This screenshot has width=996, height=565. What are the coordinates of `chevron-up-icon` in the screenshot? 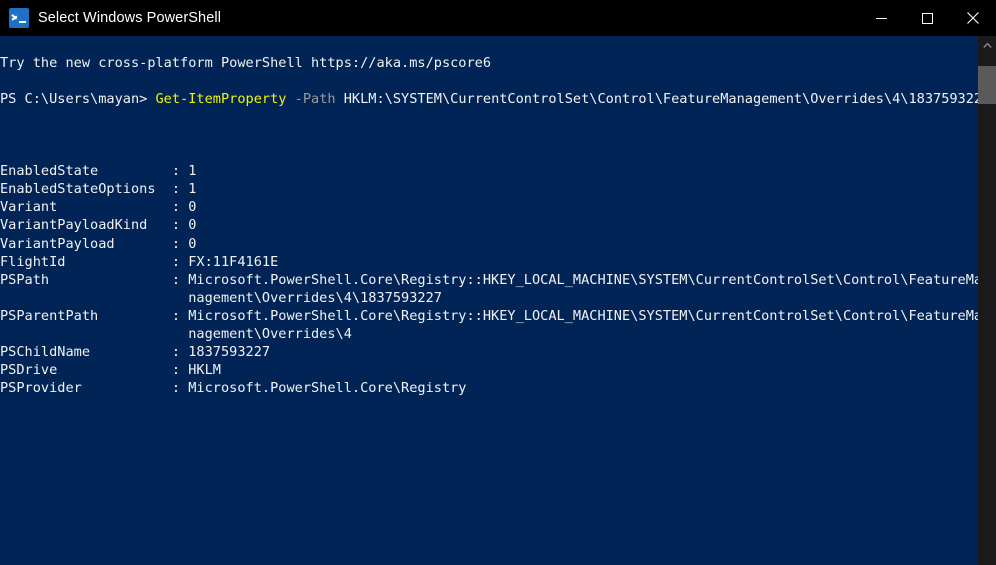 It's located at (987, 45).